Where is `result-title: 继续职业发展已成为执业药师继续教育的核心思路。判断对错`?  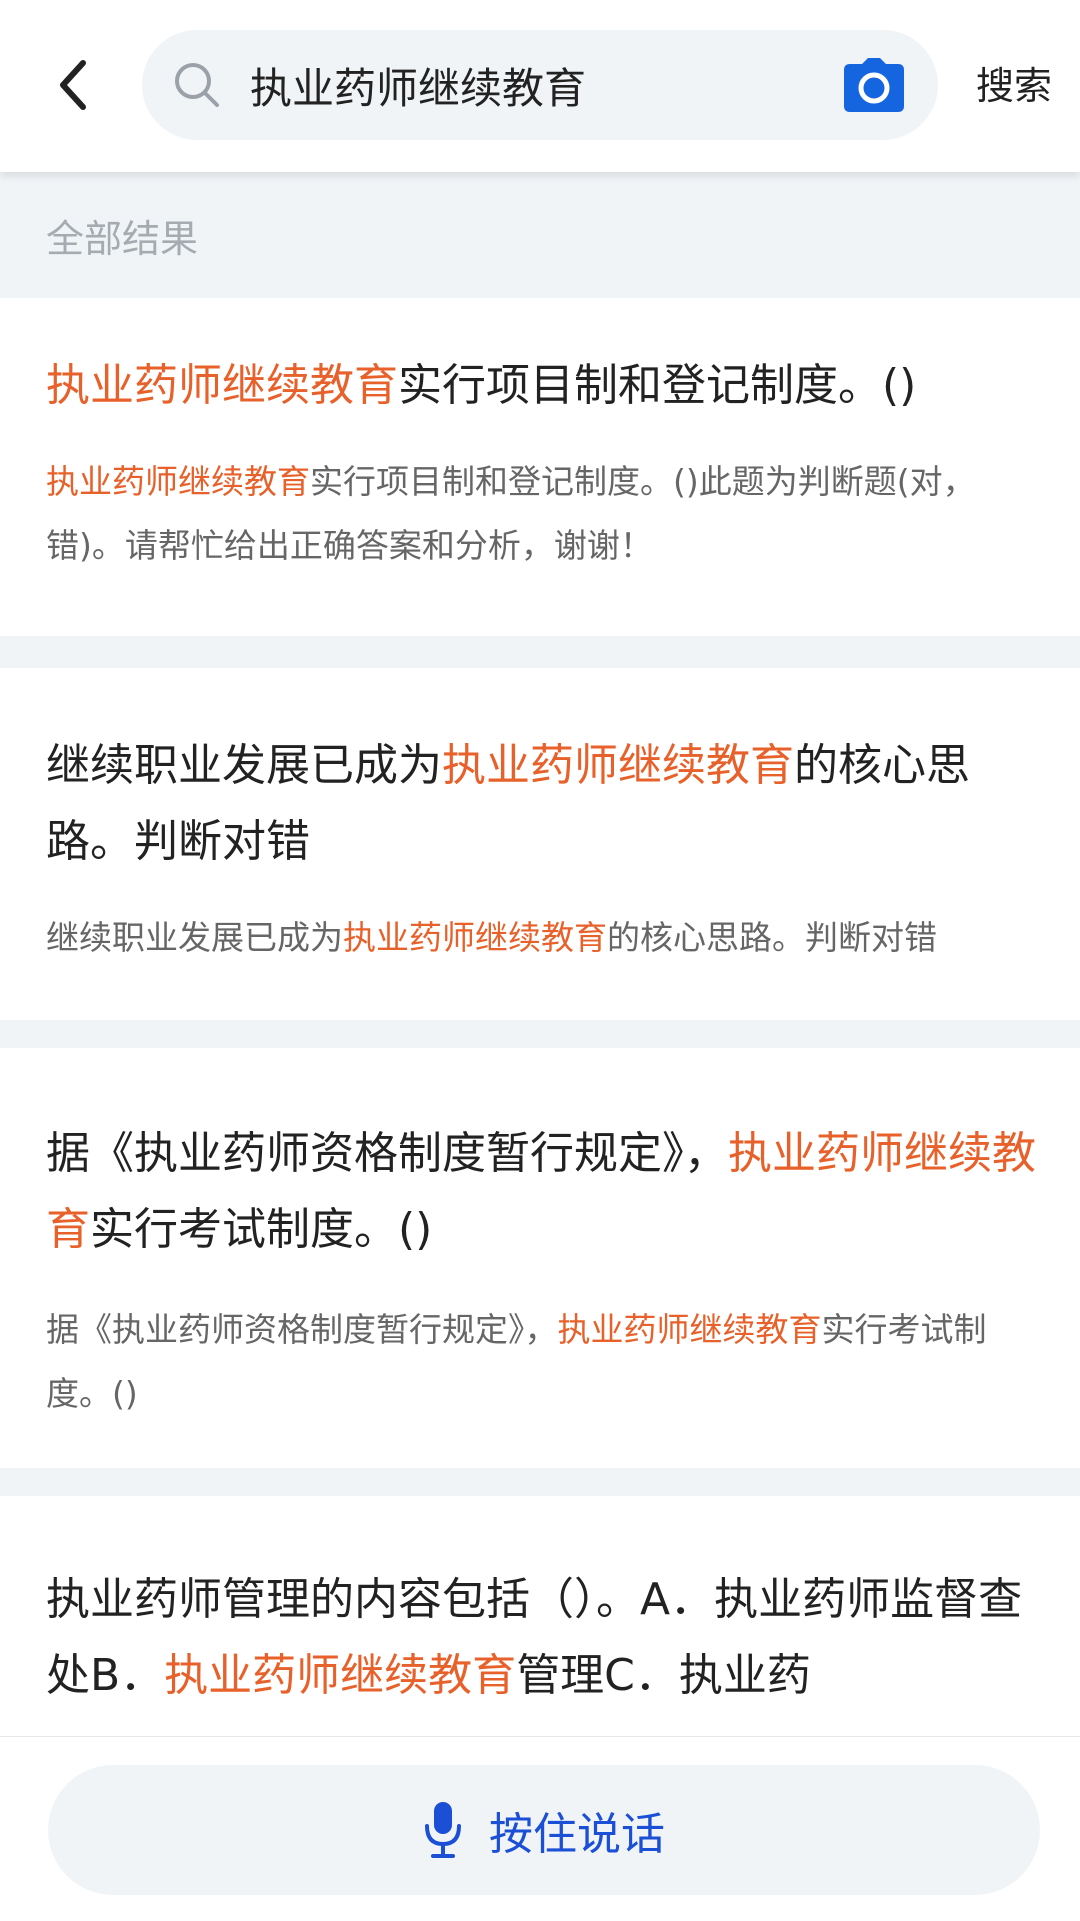
result-title: 继续职业发展已成为执业药师继续教育的核心思路。判断对错 is located at coordinates (508, 803).